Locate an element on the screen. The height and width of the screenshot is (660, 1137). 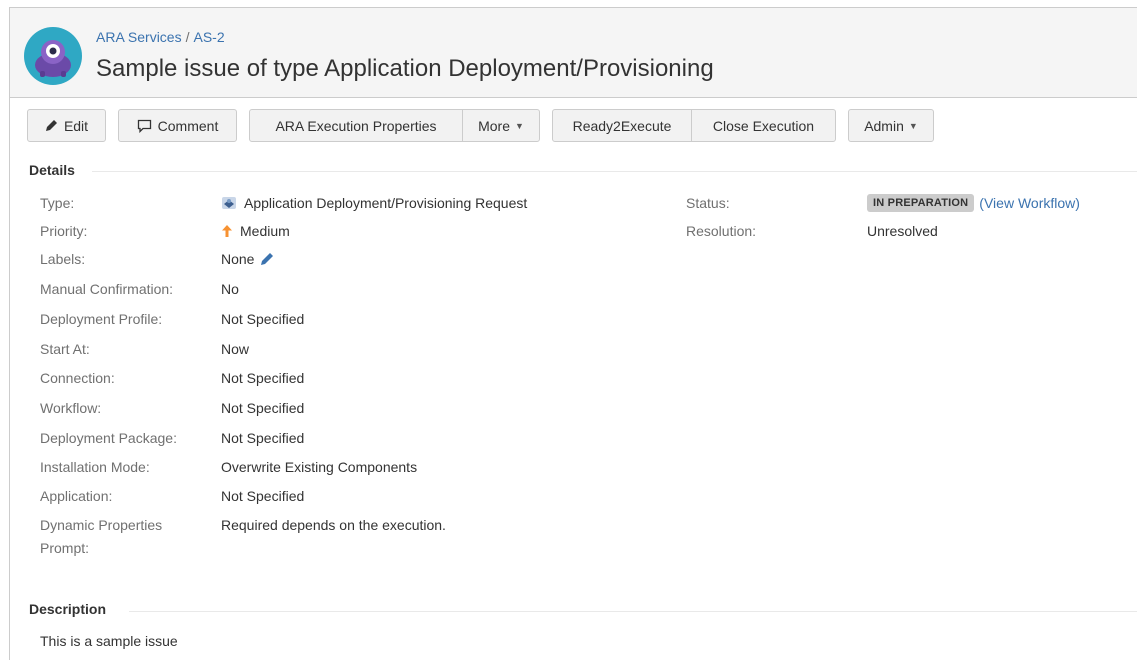
labels-value-text: None is located at coordinates (238, 259).